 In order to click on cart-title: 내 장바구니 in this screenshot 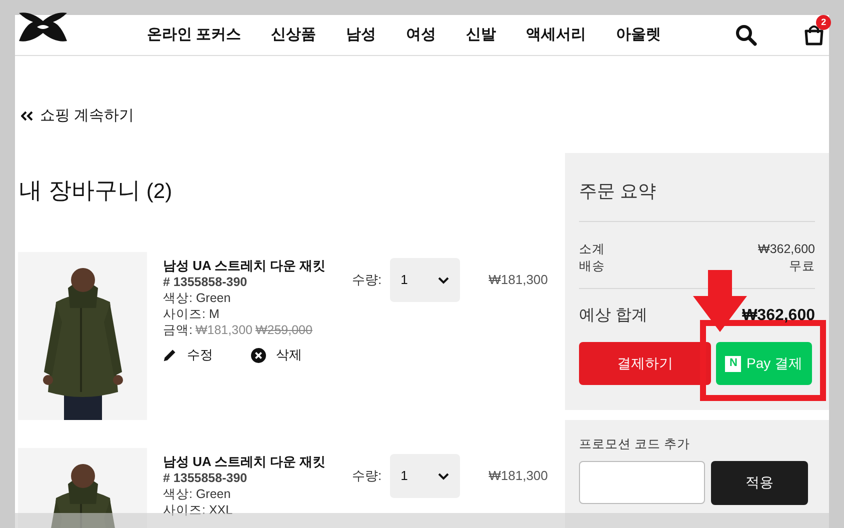, I will do `click(79, 190)`.